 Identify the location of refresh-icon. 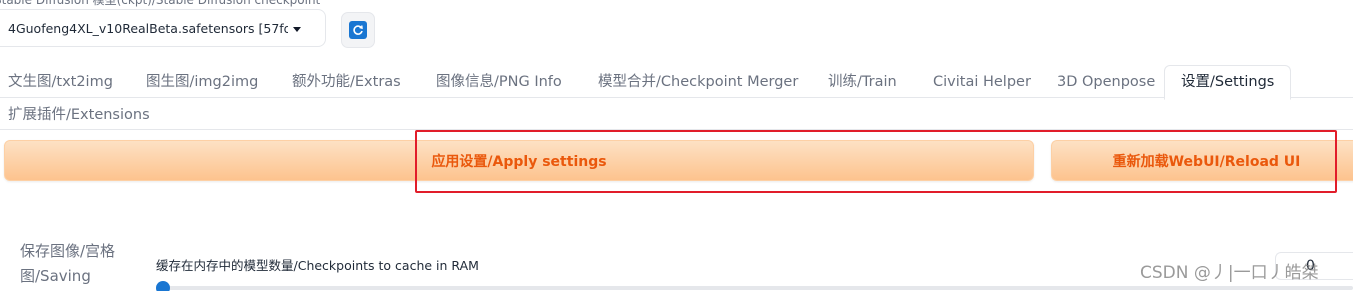
(358, 30).